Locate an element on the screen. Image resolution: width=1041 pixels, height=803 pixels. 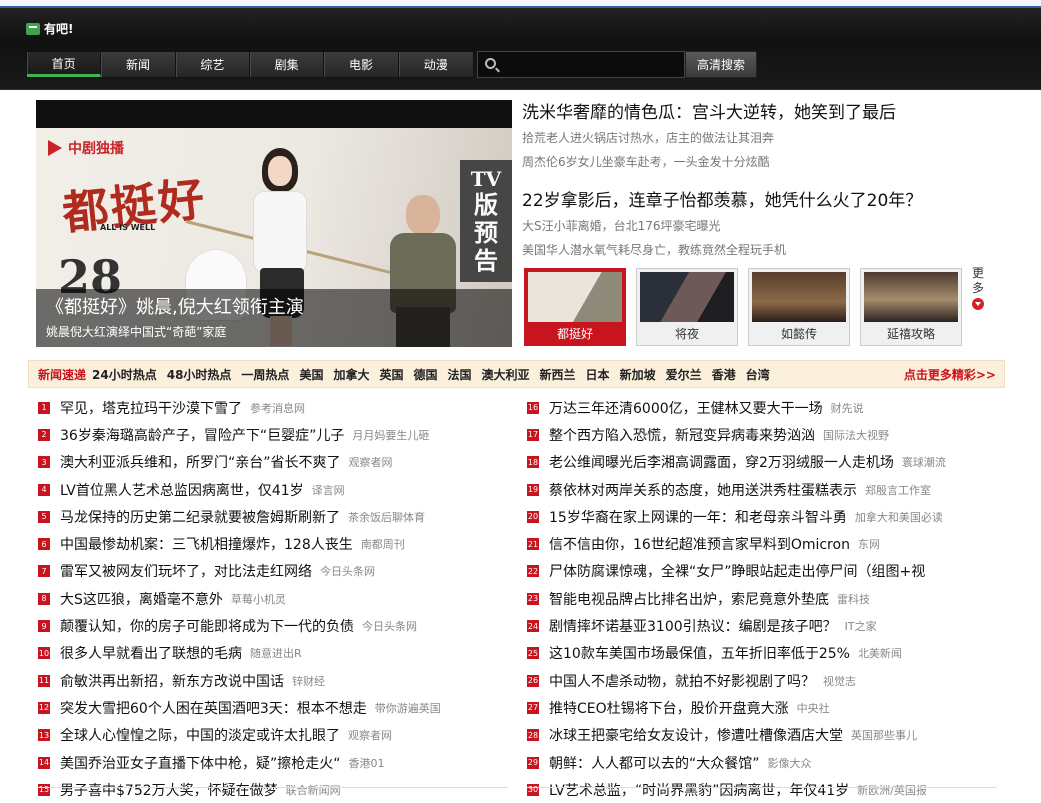
news-title-link: 突发大雪把60个人困在英国酒吧3天：根本不想走 is located at coordinates (213, 708).